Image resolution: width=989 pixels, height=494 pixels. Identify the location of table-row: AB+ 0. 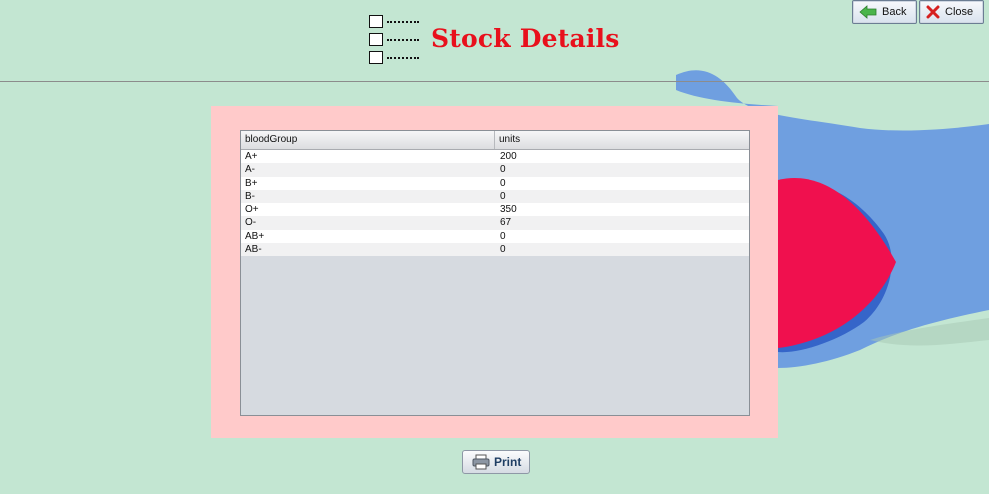
(495, 236).